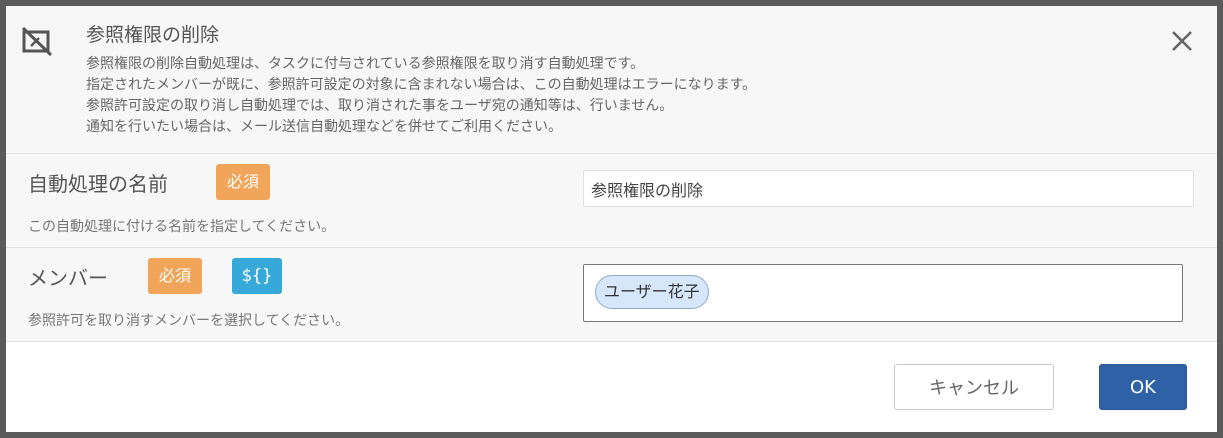  What do you see at coordinates (257, 276) in the screenshot?
I see `variable-insert-button: ${}` at bounding box center [257, 276].